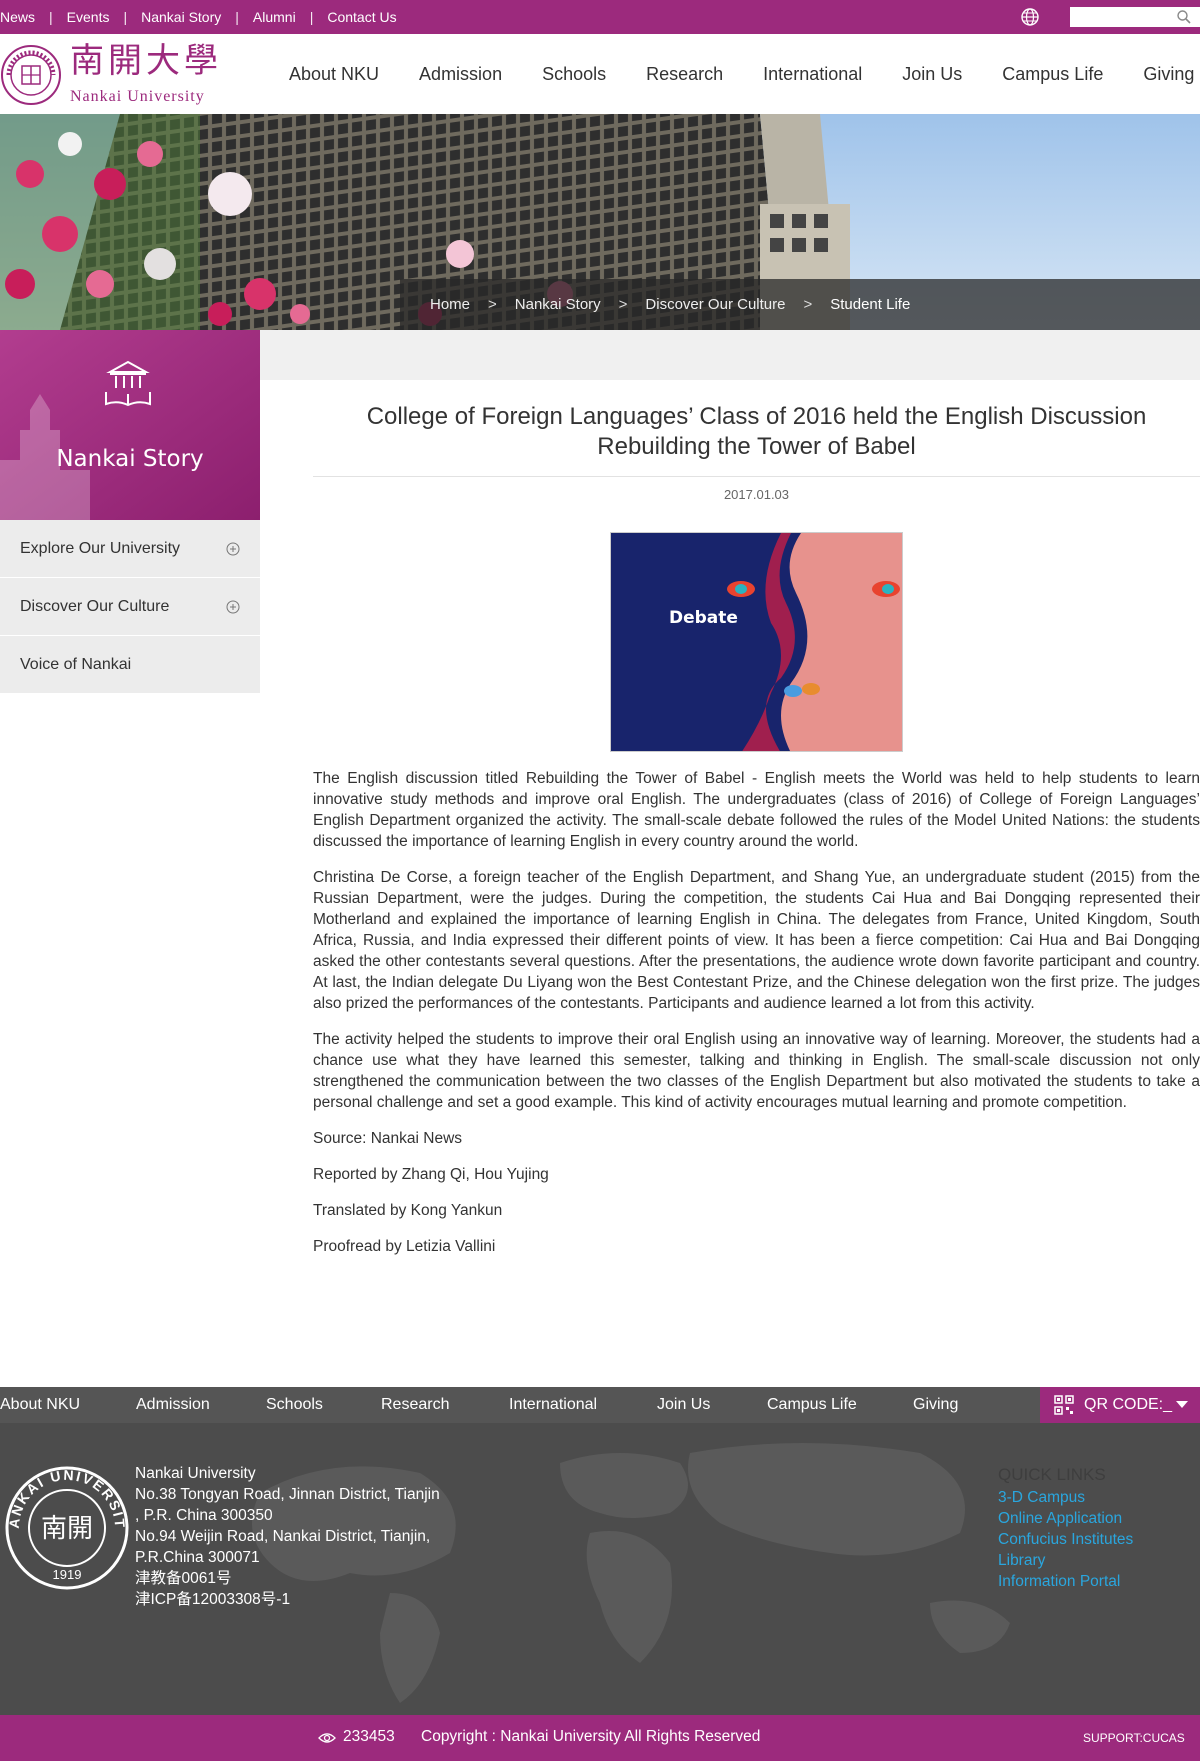 The height and width of the screenshot is (1761, 1200). I want to click on visit-counter: 233453, so click(369, 1736).